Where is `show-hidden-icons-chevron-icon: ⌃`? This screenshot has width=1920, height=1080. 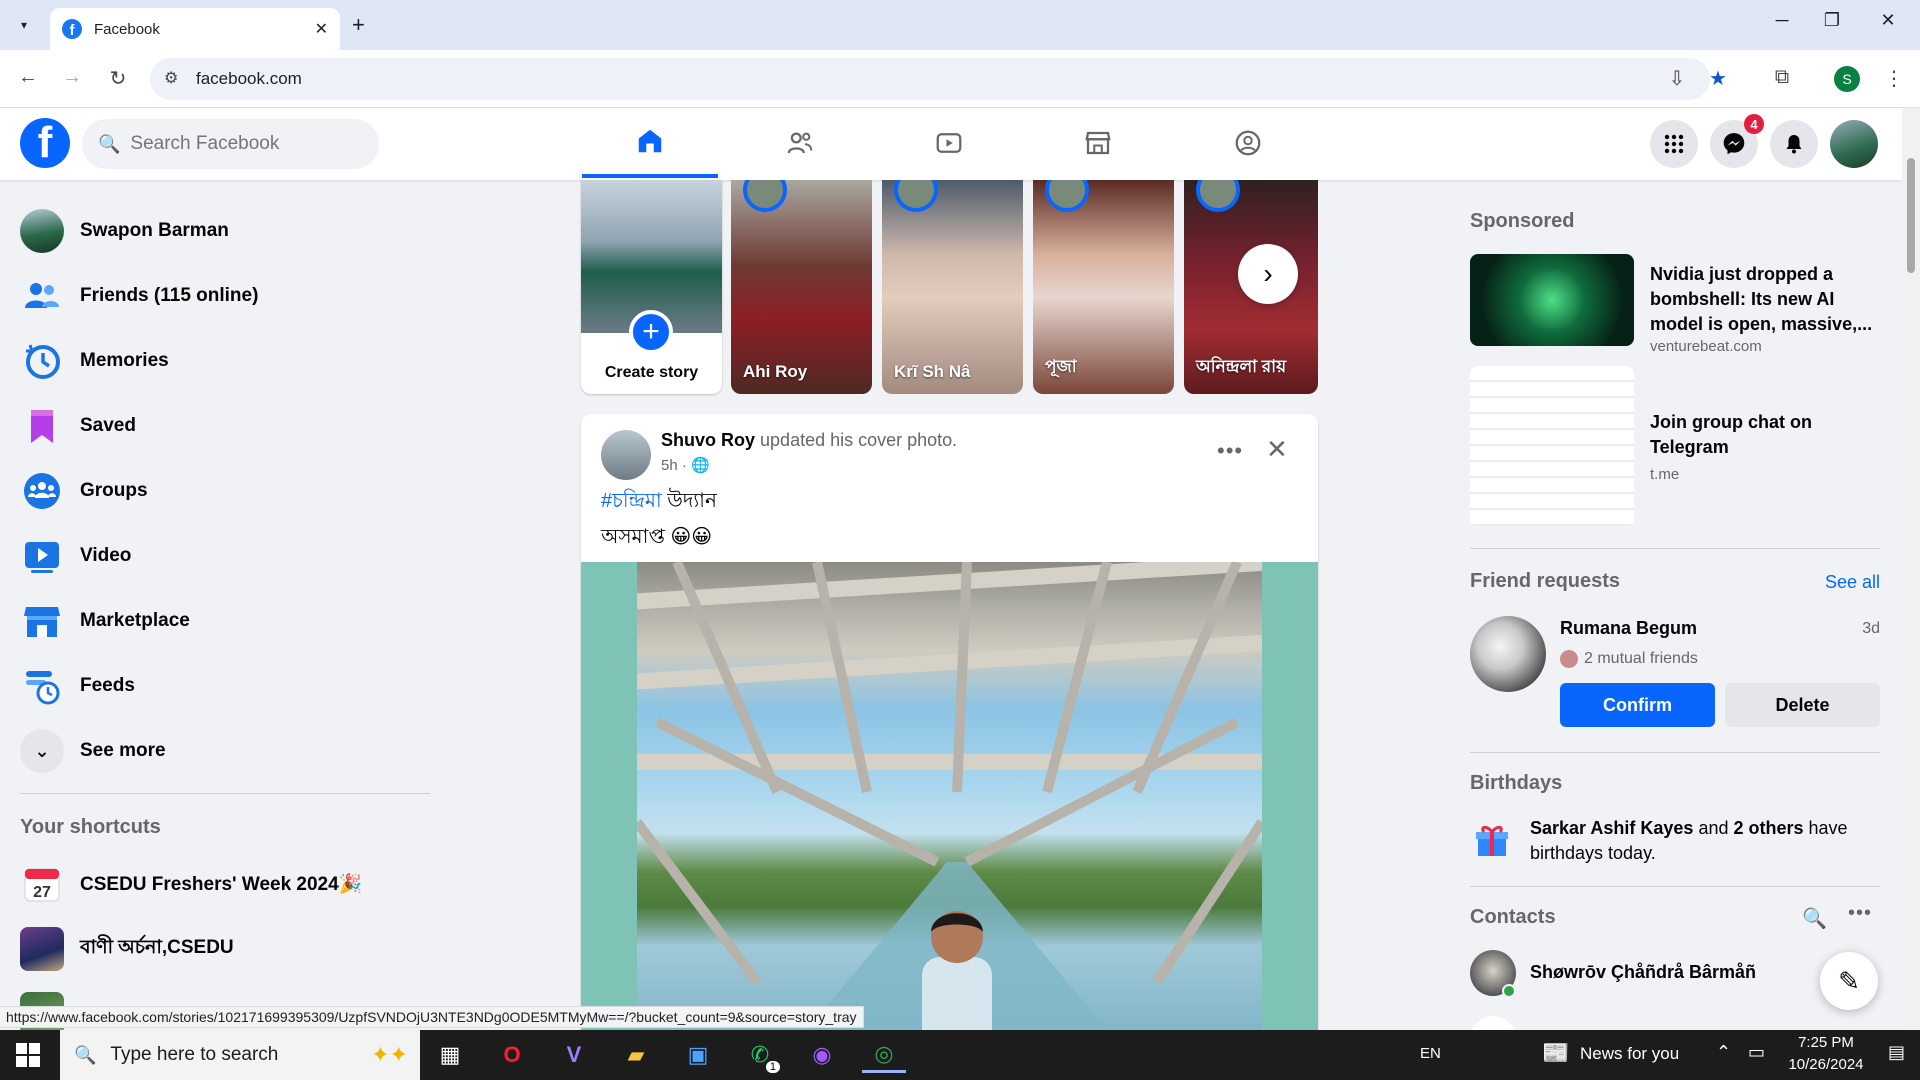 show-hidden-icons-chevron-icon: ⌃ is located at coordinates (1723, 1052).